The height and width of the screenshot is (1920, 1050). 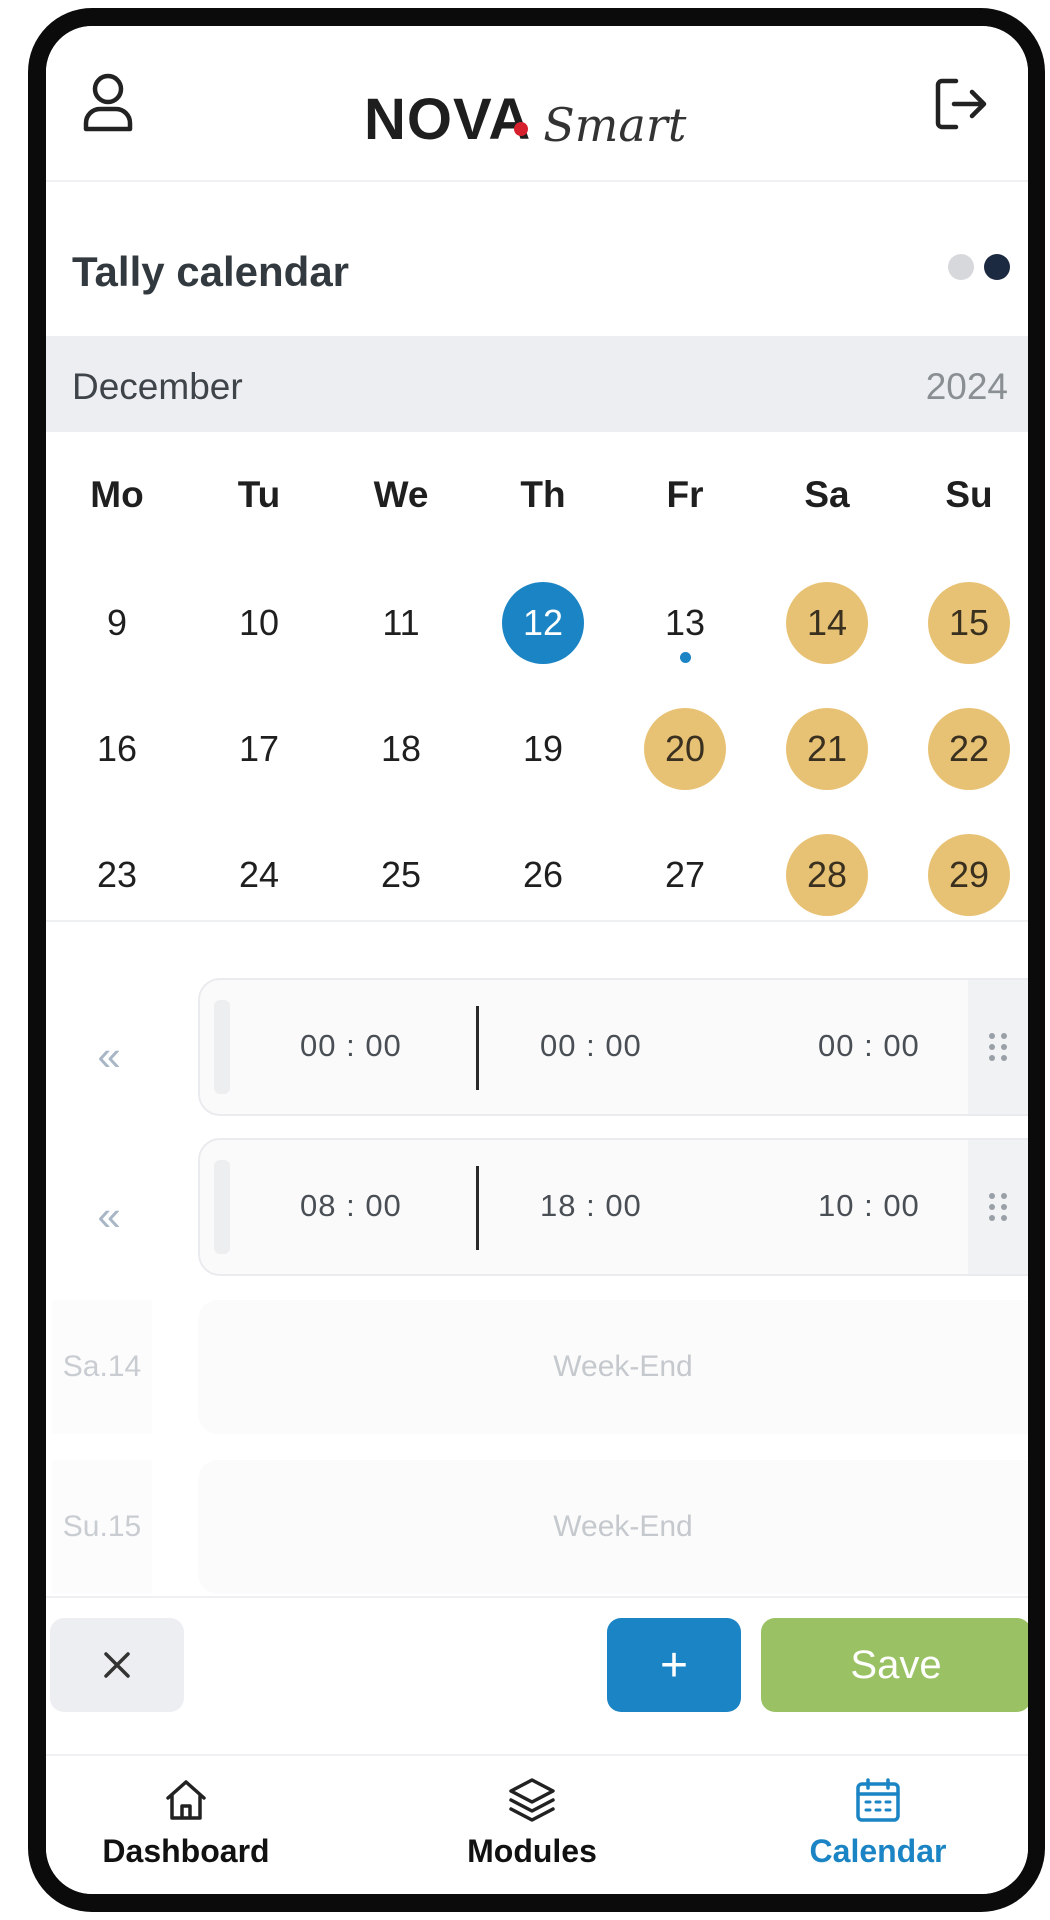 What do you see at coordinates (117, 494) in the screenshot?
I see `weekday-header: Mo` at bounding box center [117, 494].